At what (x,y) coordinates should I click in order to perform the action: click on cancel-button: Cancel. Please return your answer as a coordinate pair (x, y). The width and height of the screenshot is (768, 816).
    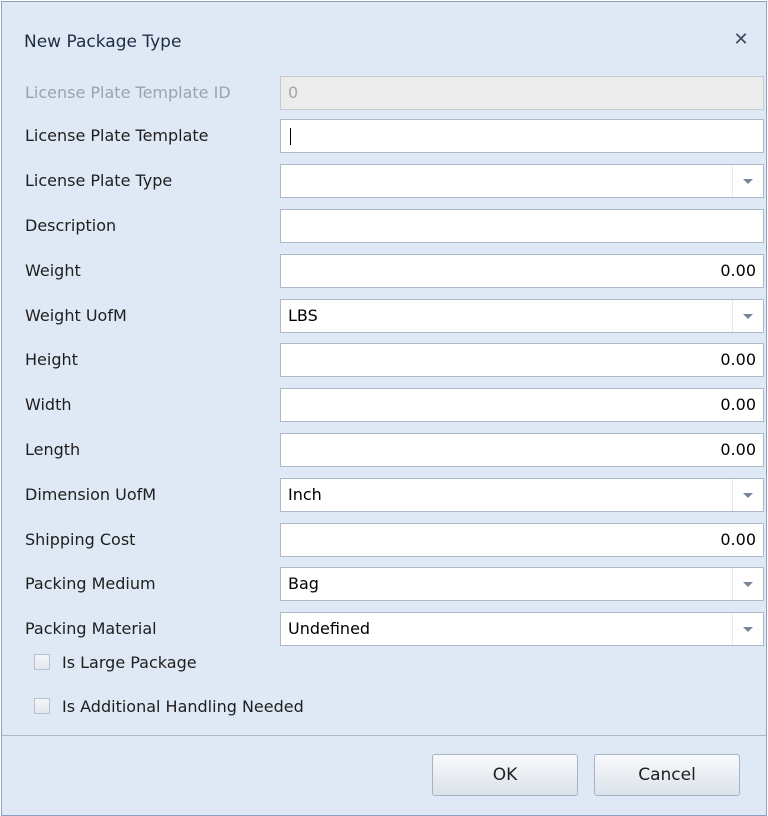
    Looking at the image, I should click on (667, 775).